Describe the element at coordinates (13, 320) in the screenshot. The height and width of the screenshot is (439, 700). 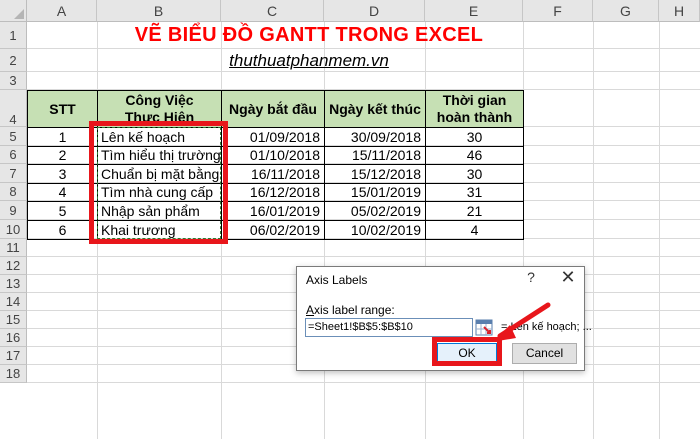
I see `row-header: 15` at that location.